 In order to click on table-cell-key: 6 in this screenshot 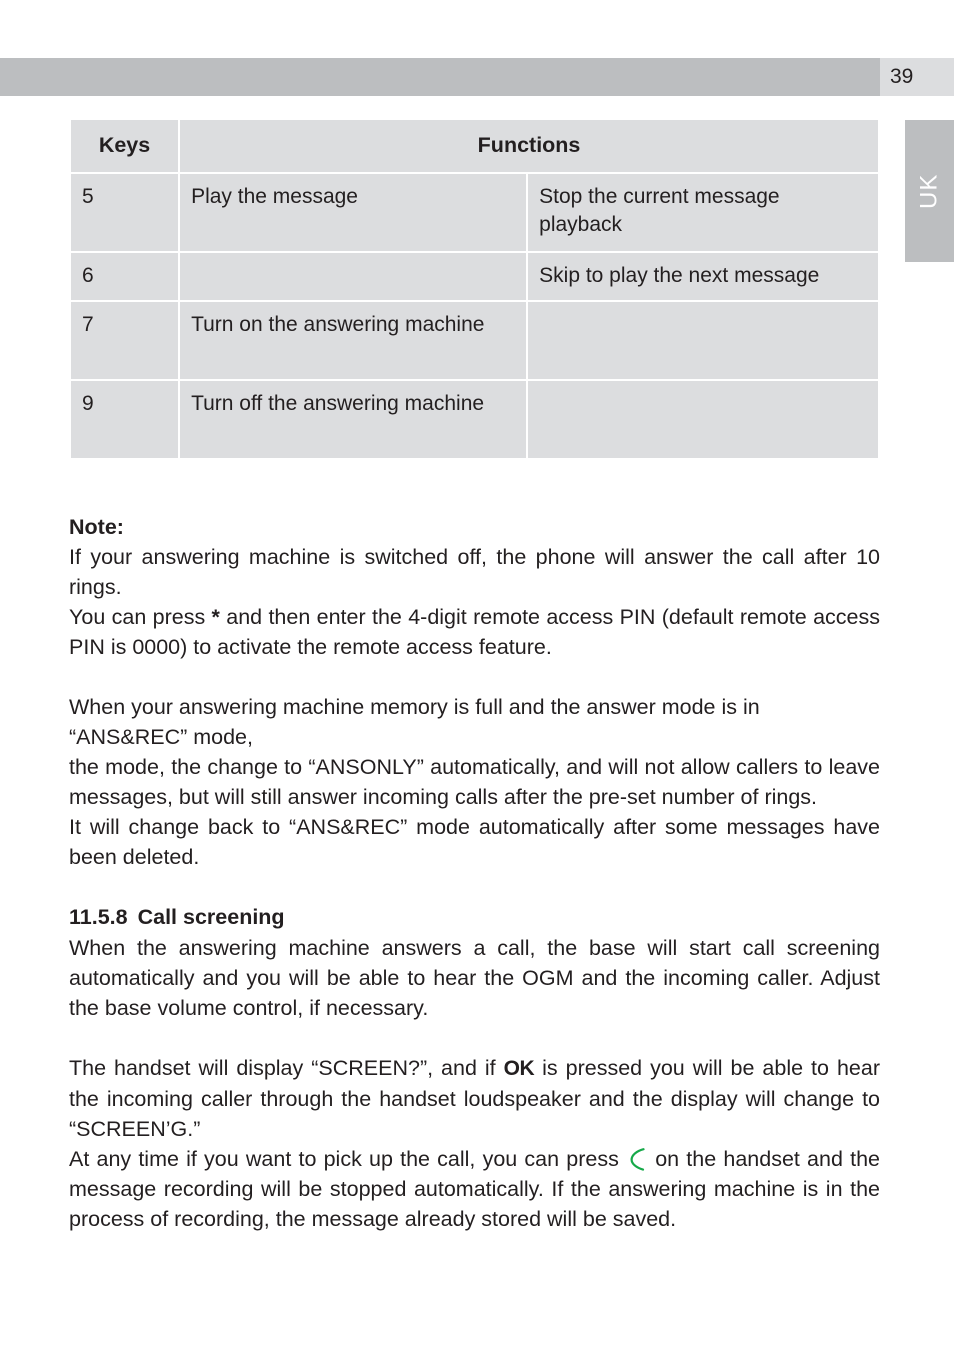, I will do `click(125, 276)`.